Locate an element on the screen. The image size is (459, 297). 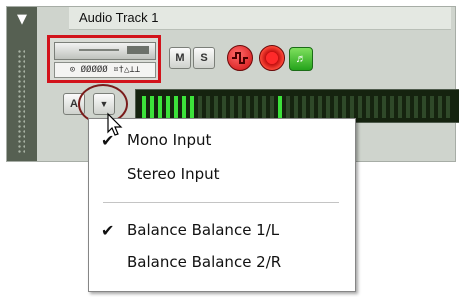
menu-item-mono-input: ✔ Mono Input is located at coordinates (222, 141).